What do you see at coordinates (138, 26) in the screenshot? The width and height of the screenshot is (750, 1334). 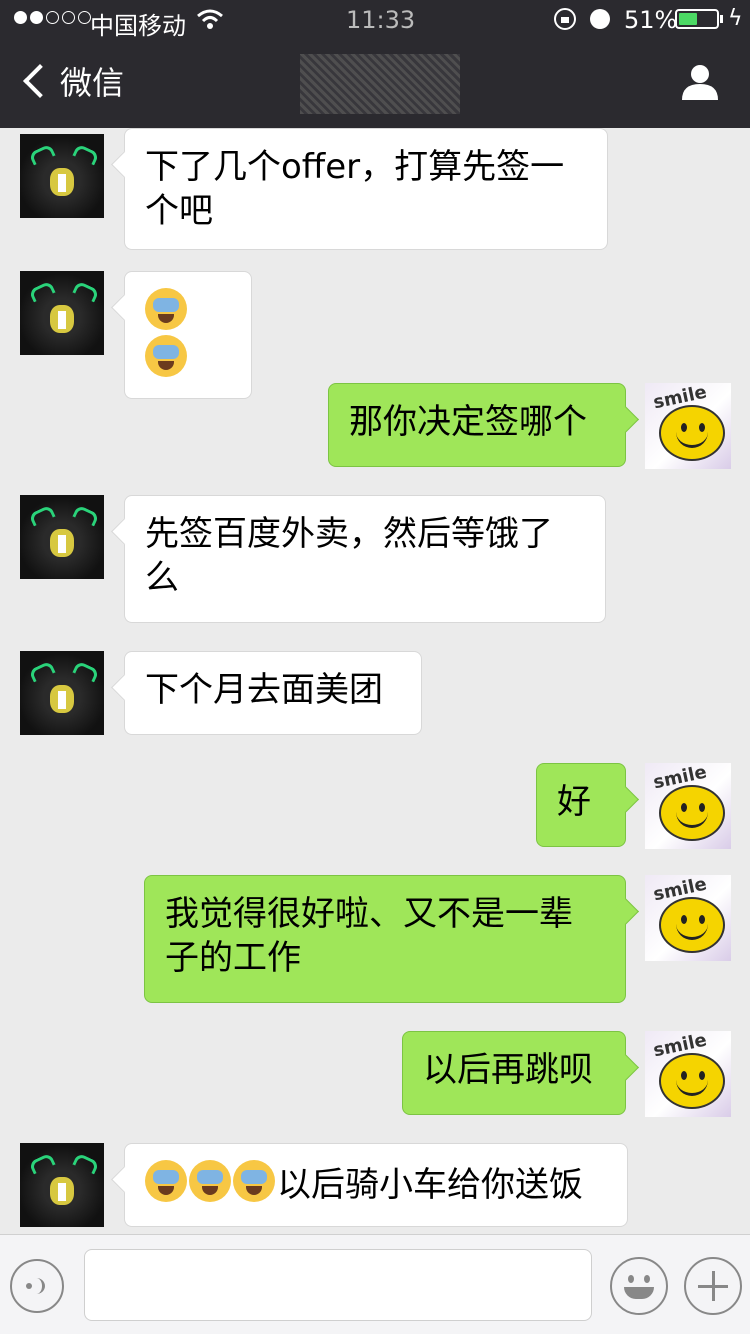 I see `carrier-name: 中国移动` at bounding box center [138, 26].